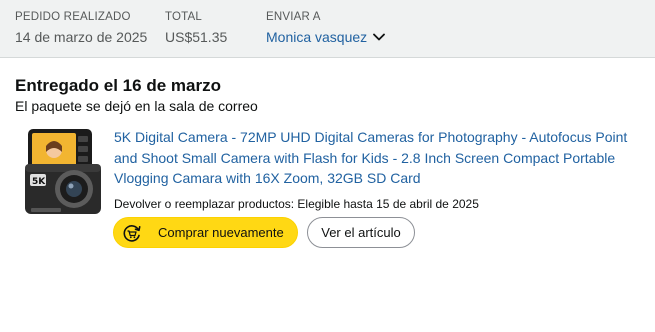 This screenshot has width=655, height=332. What do you see at coordinates (132, 233) in the screenshot?
I see `buy-again-icon` at bounding box center [132, 233].